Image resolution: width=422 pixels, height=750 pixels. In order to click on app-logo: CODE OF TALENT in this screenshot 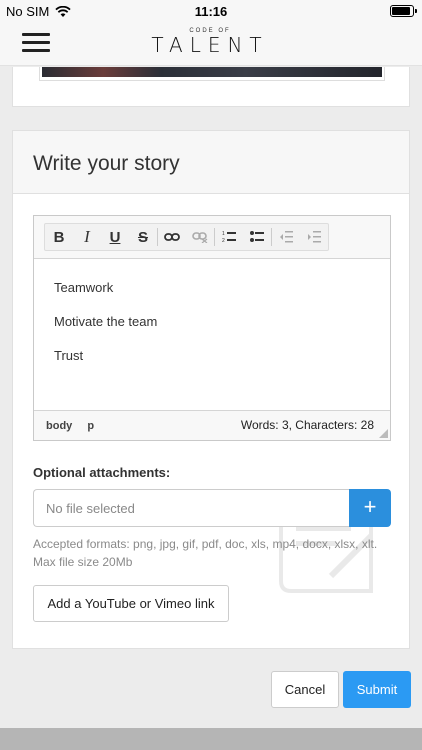, I will do `click(210, 44)`.